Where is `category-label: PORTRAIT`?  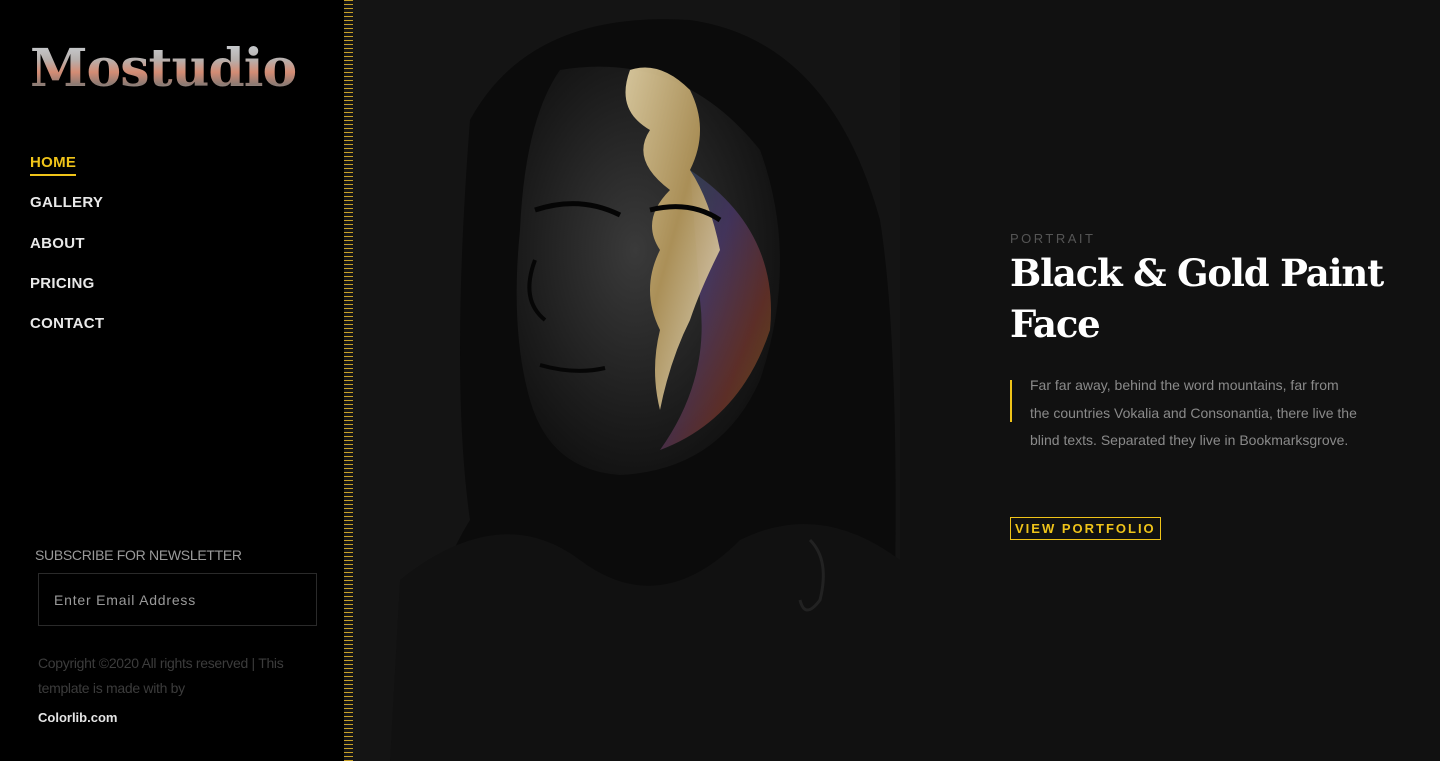 category-label: PORTRAIT is located at coordinates (1053, 238).